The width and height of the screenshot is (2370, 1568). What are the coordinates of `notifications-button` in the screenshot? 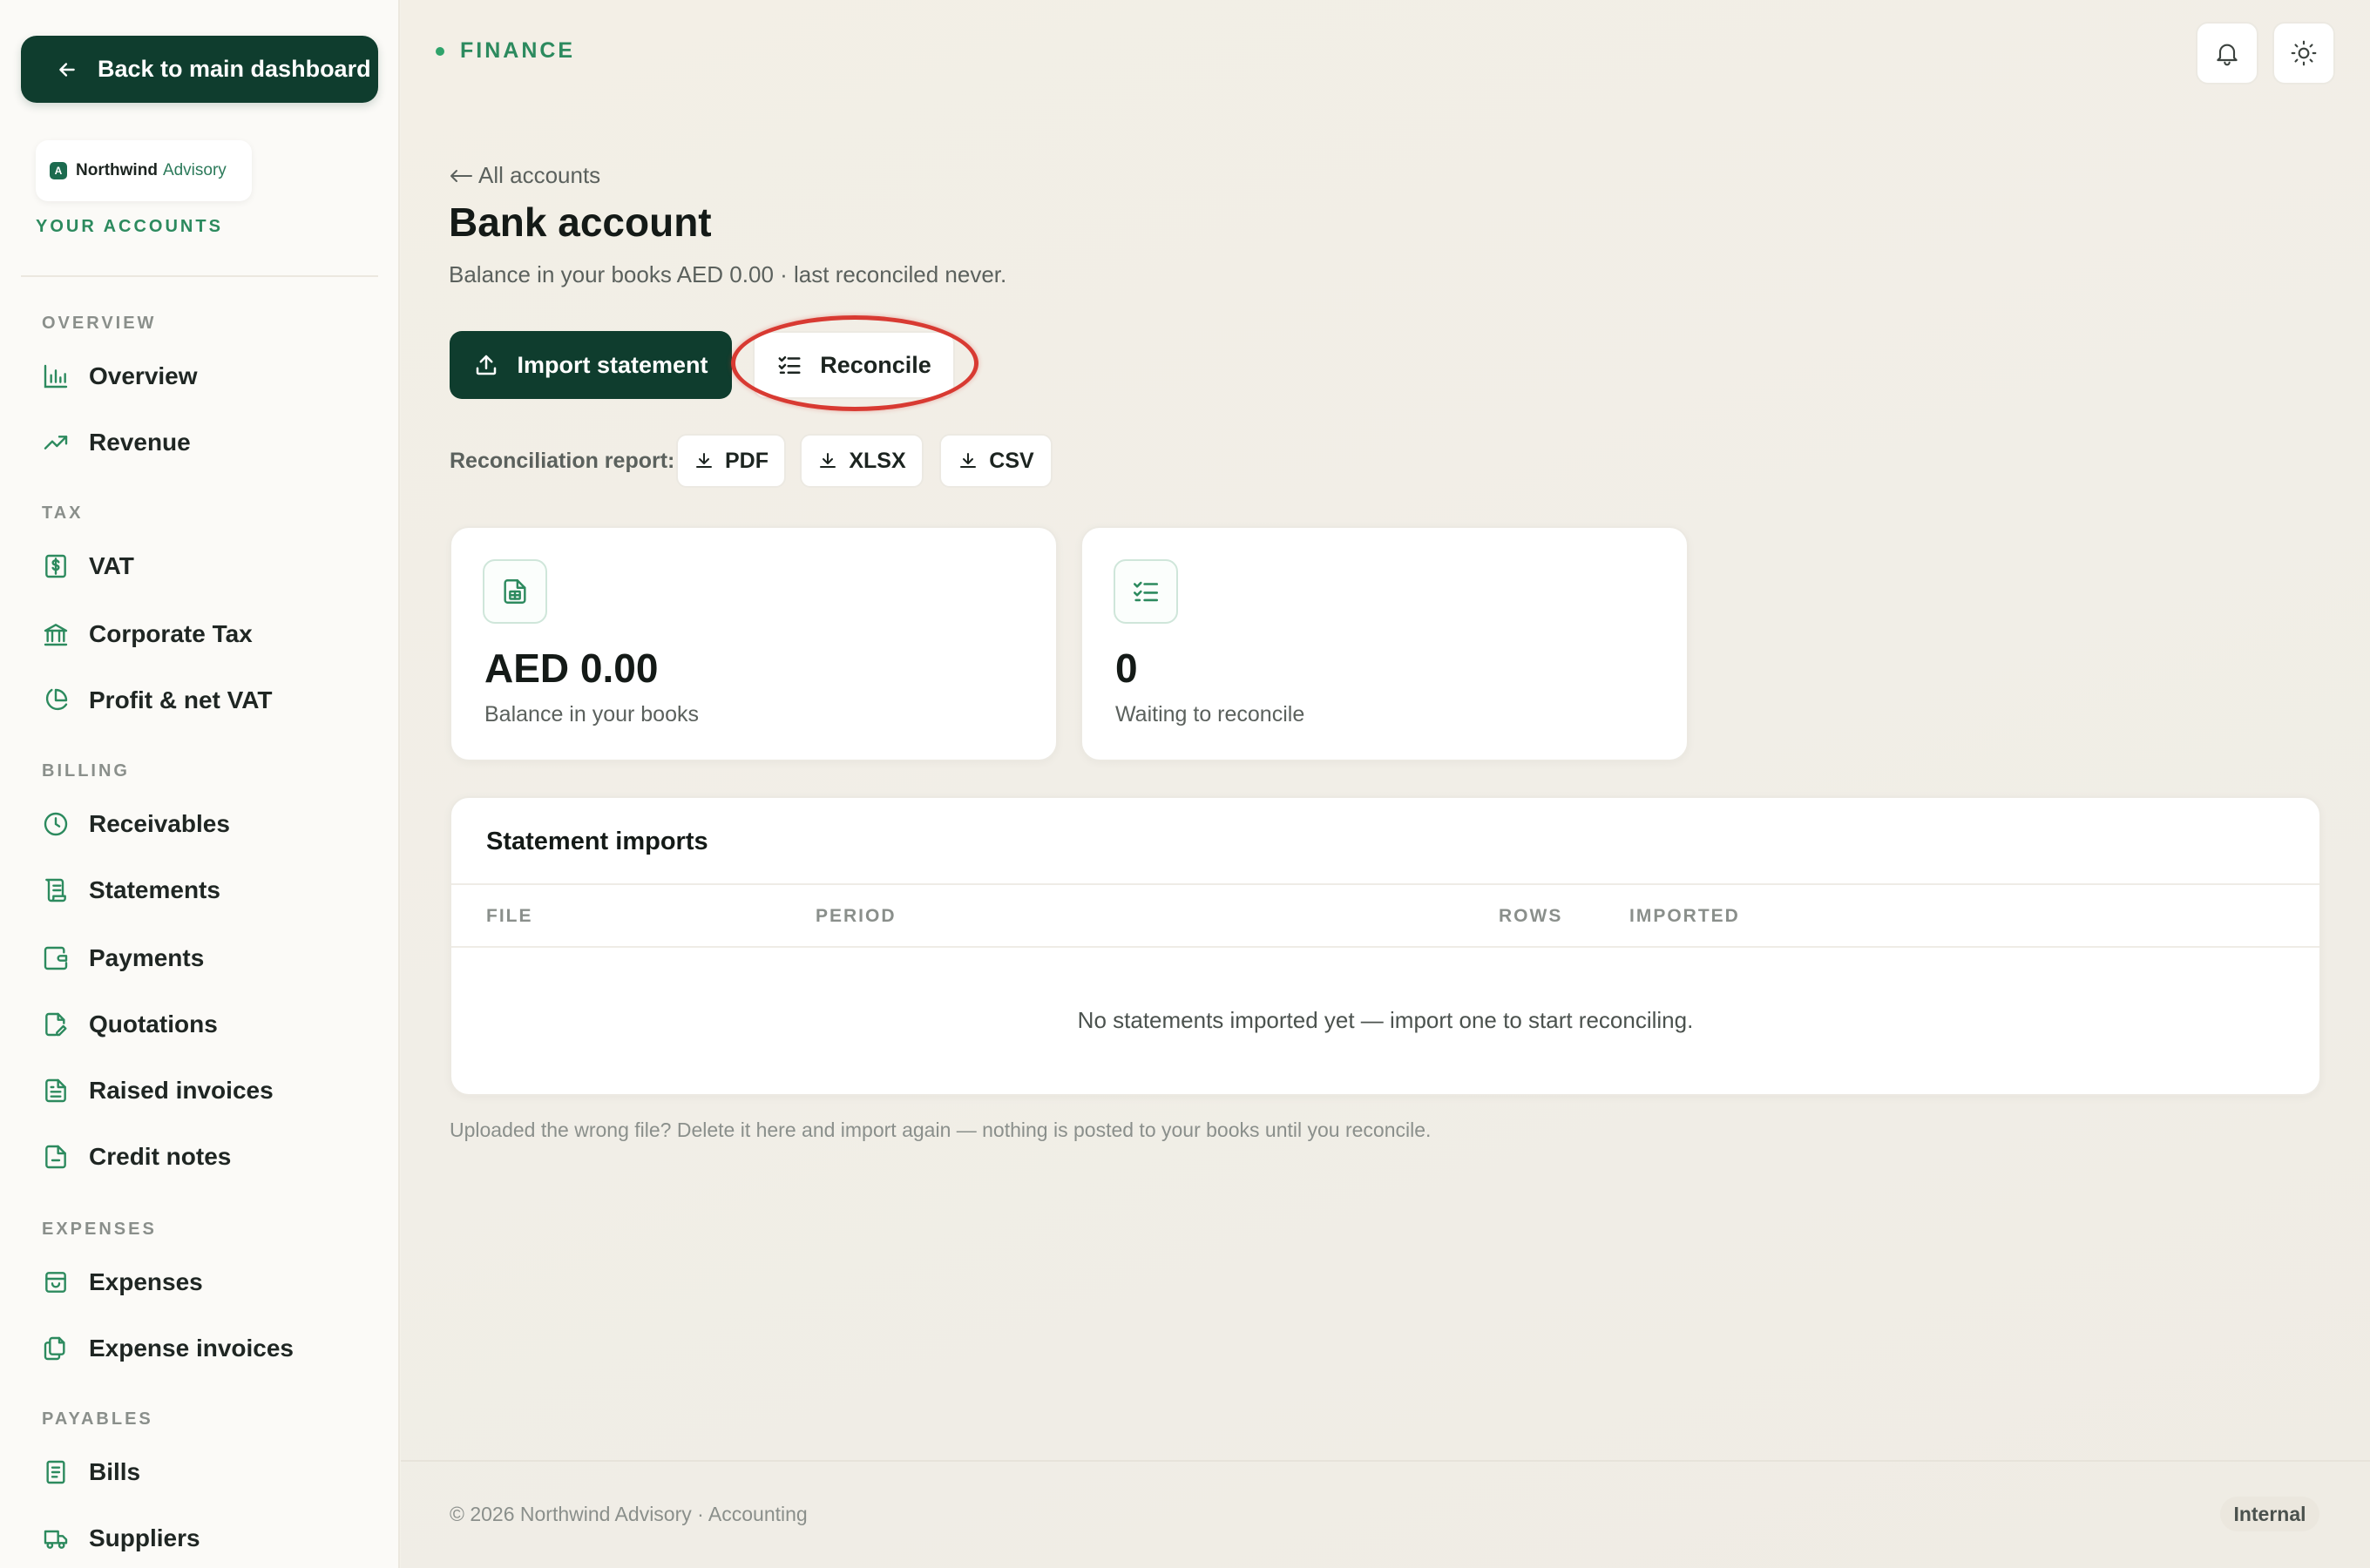 It's located at (2227, 53).